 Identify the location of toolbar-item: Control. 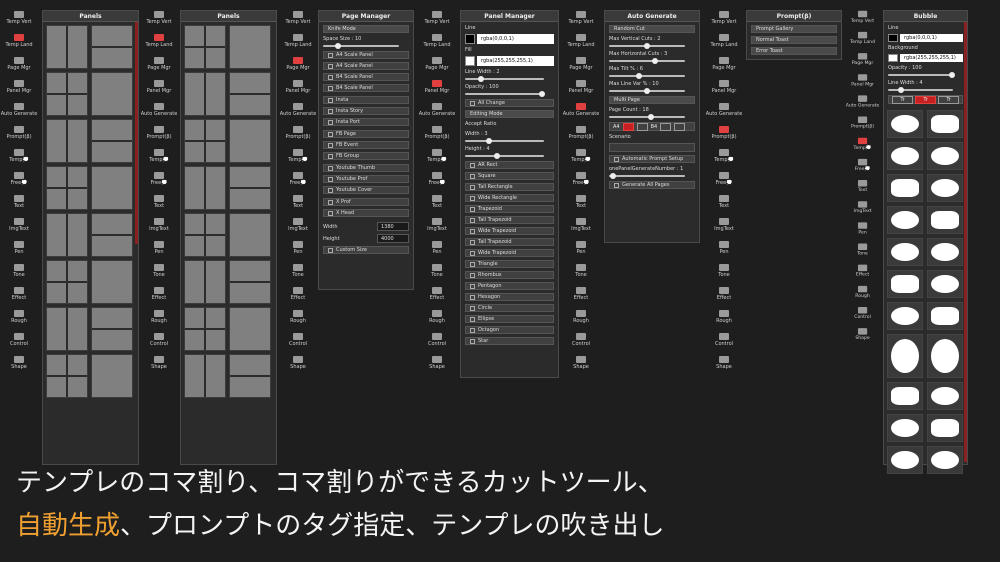
(724, 341).